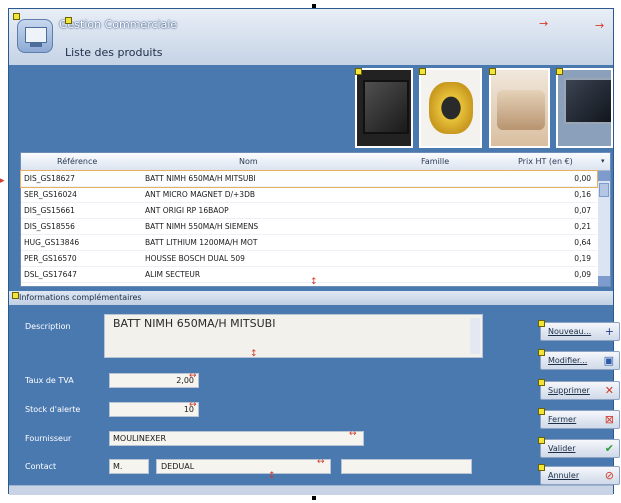  What do you see at coordinates (118, 466) in the screenshot?
I see `contact-civility-value: M.` at bounding box center [118, 466].